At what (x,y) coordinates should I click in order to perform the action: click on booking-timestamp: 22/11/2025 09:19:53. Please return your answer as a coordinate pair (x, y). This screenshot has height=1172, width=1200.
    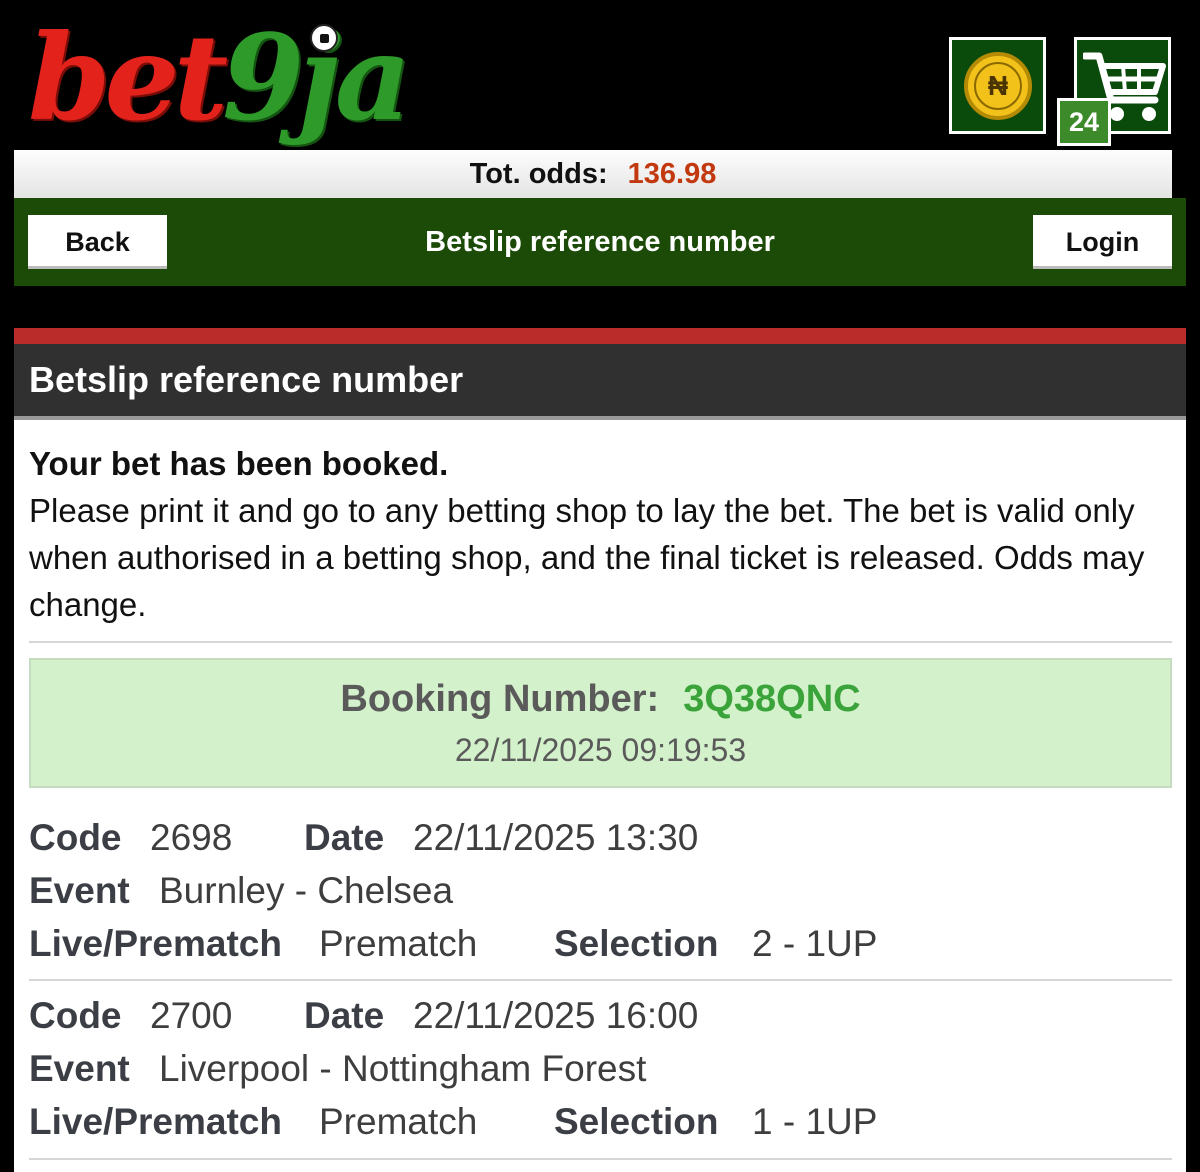
    Looking at the image, I should click on (600, 750).